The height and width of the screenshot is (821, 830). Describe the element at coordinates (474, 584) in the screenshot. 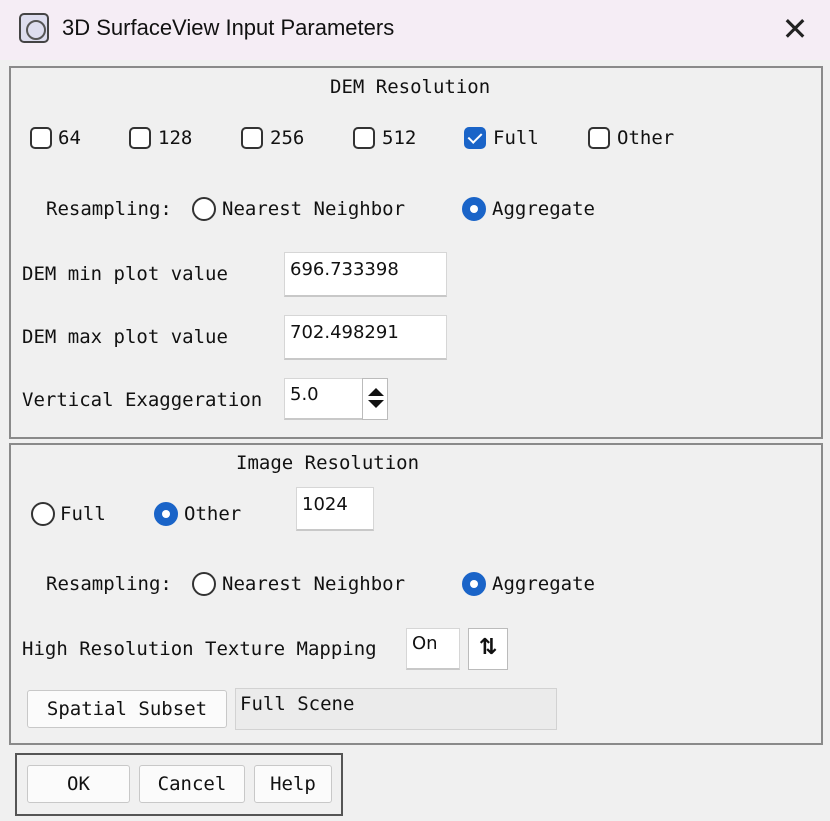

I see `image-aggregate-radio` at that location.